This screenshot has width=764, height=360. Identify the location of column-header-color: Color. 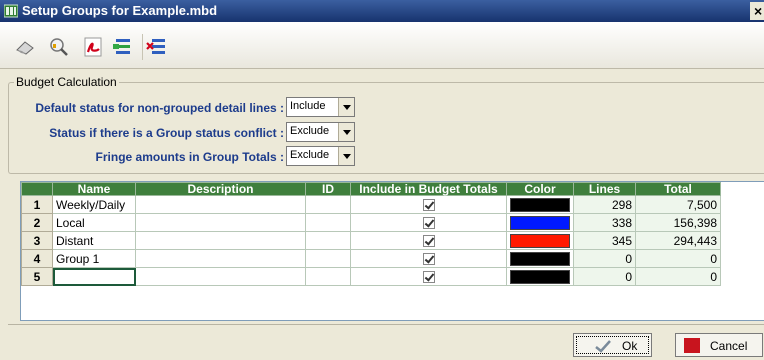
(540, 189).